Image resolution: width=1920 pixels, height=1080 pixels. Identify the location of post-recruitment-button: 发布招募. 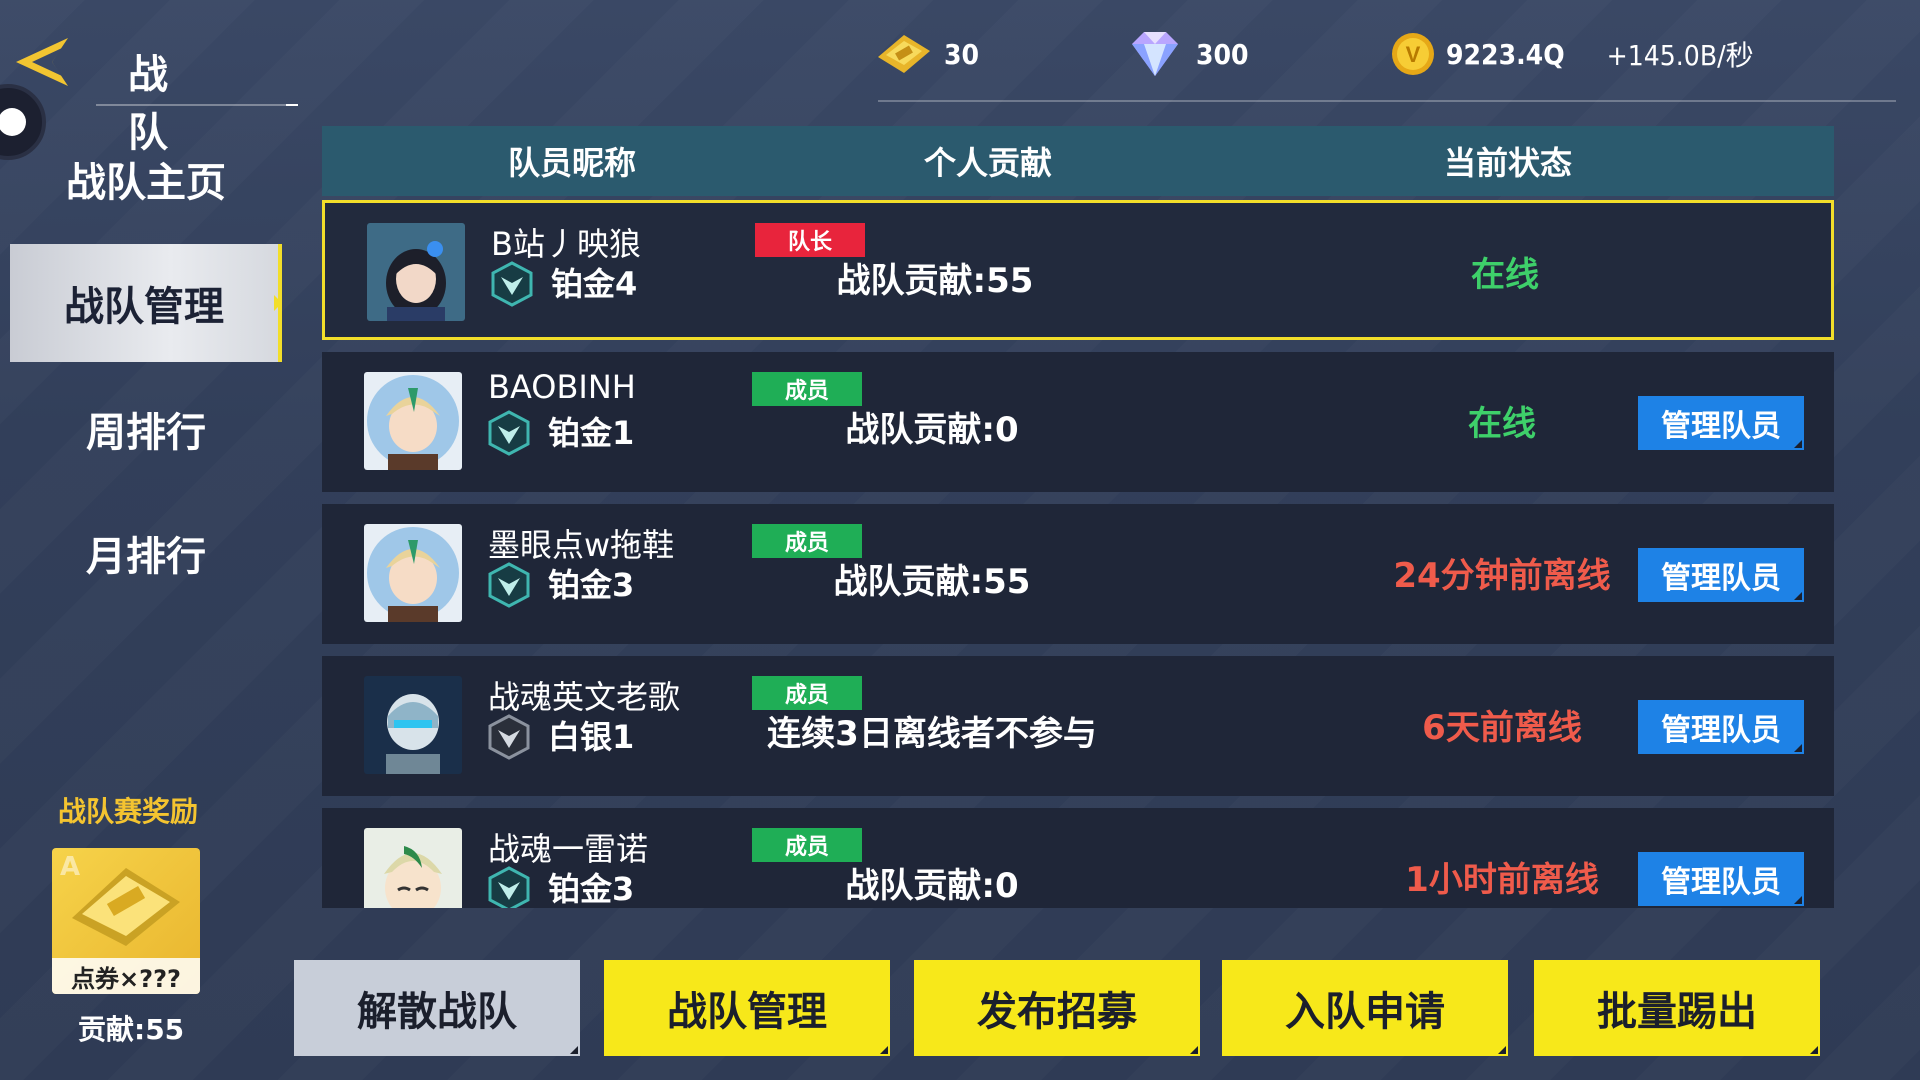
(1057, 1008).